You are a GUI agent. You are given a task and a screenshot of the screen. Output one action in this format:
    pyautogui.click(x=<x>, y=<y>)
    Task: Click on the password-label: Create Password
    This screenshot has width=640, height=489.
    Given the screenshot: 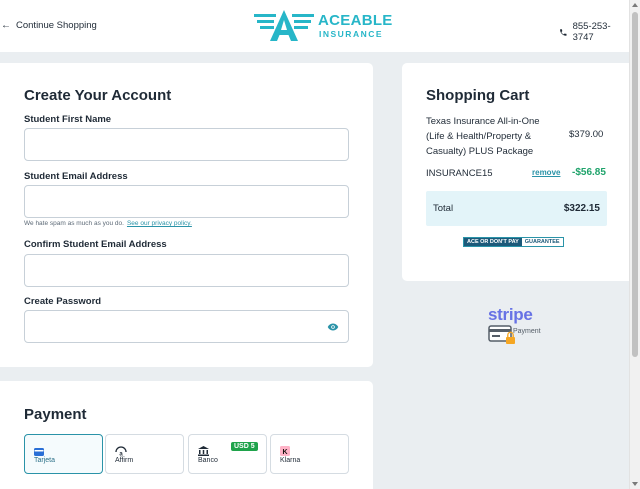 What is the action you would take?
    pyautogui.click(x=63, y=301)
    